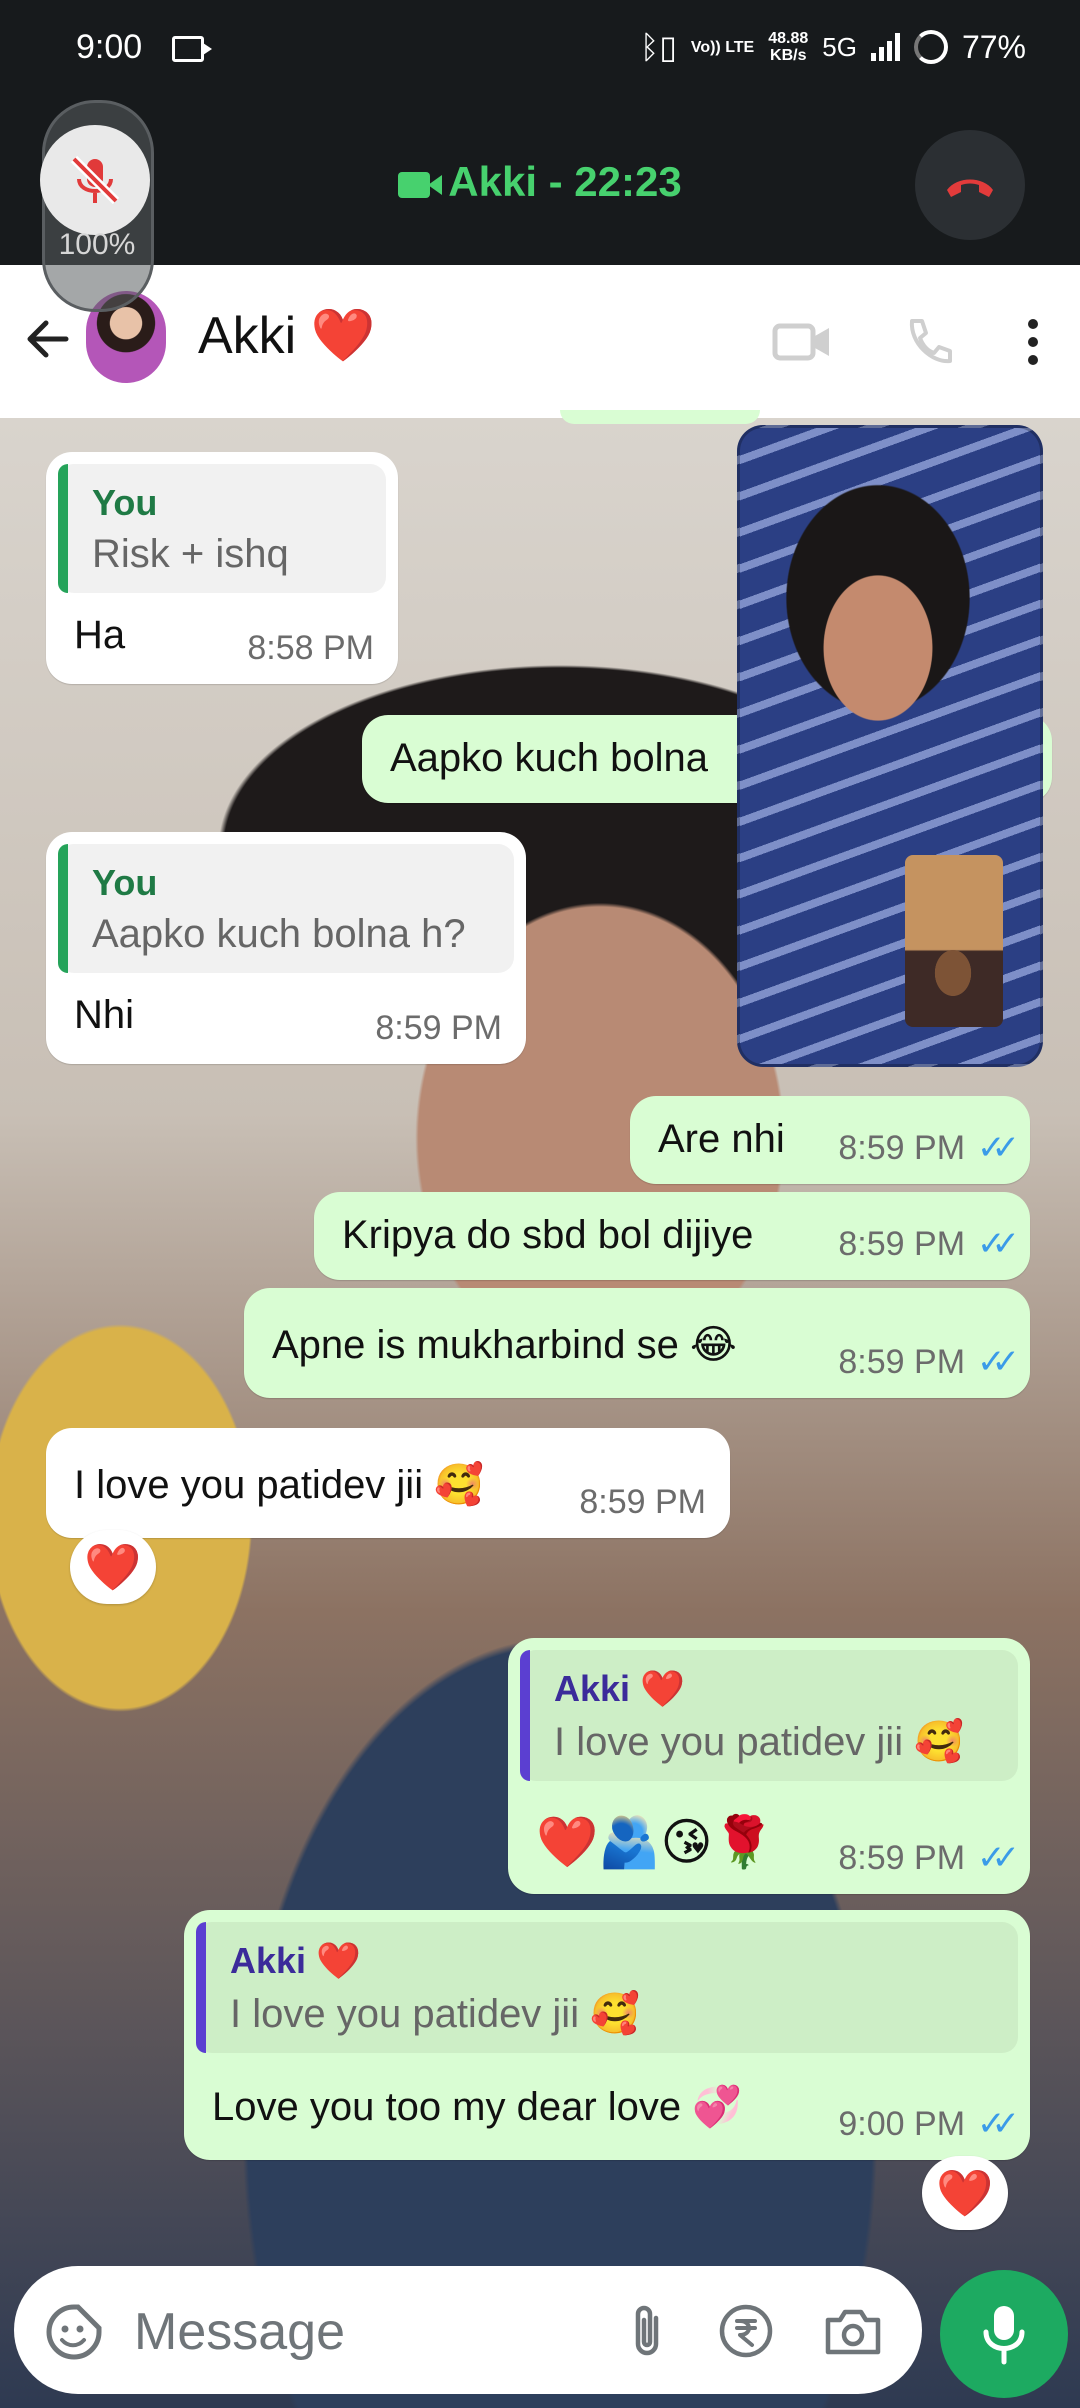 The height and width of the screenshot is (2408, 1080). I want to click on message-time: 8:58 PM, so click(310, 648).